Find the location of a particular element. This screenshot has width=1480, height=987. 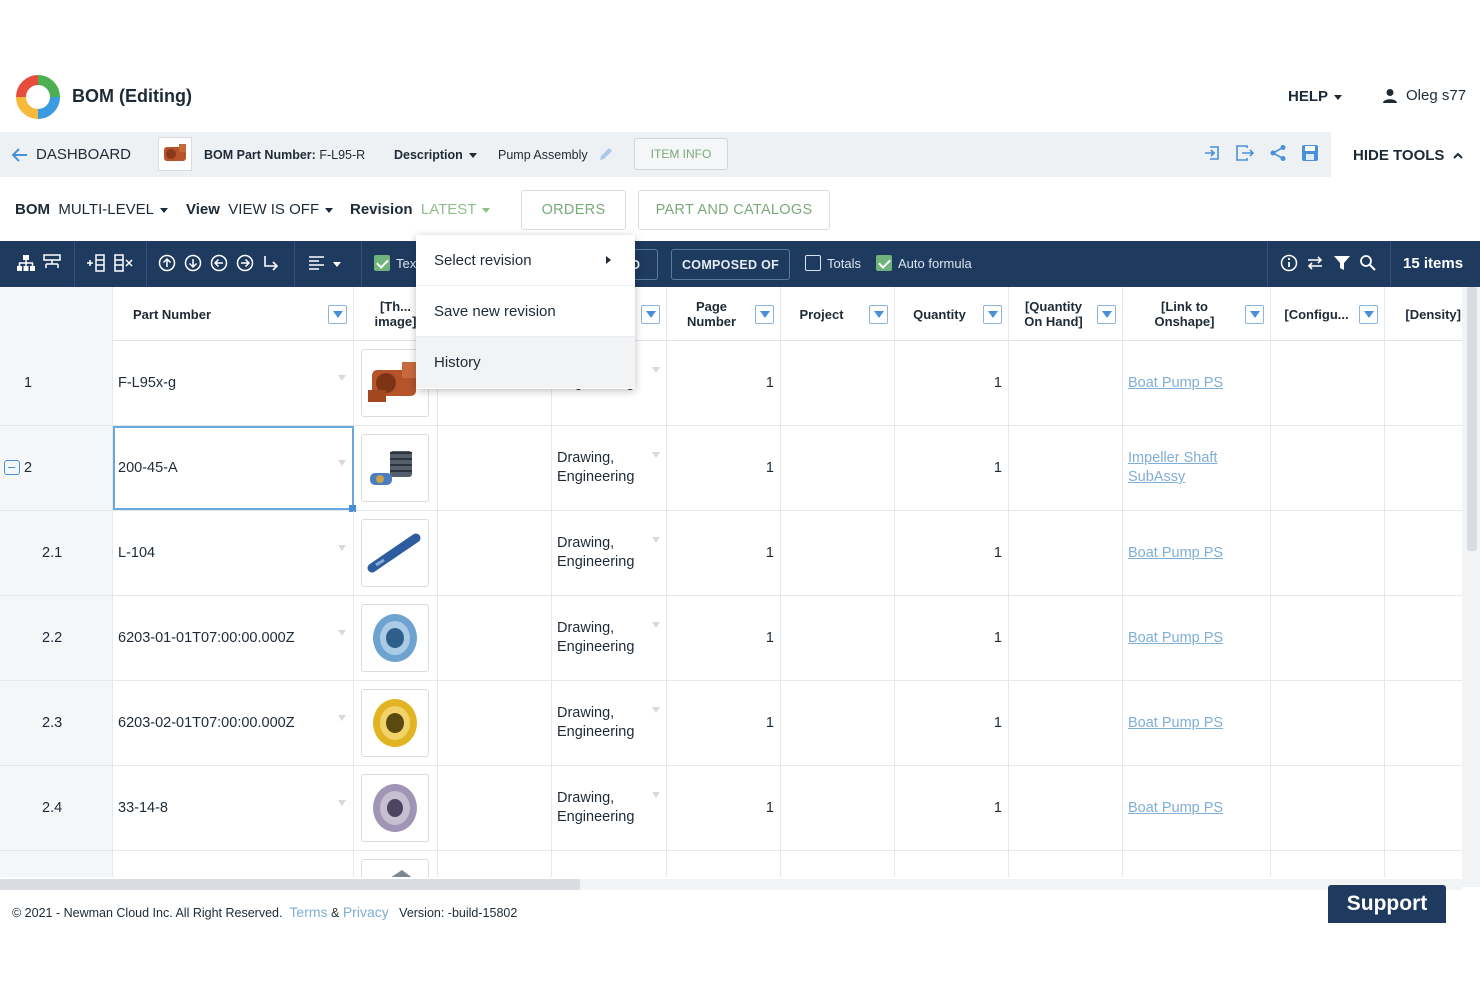

menu-item-history: History is located at coordinates (525, 362).